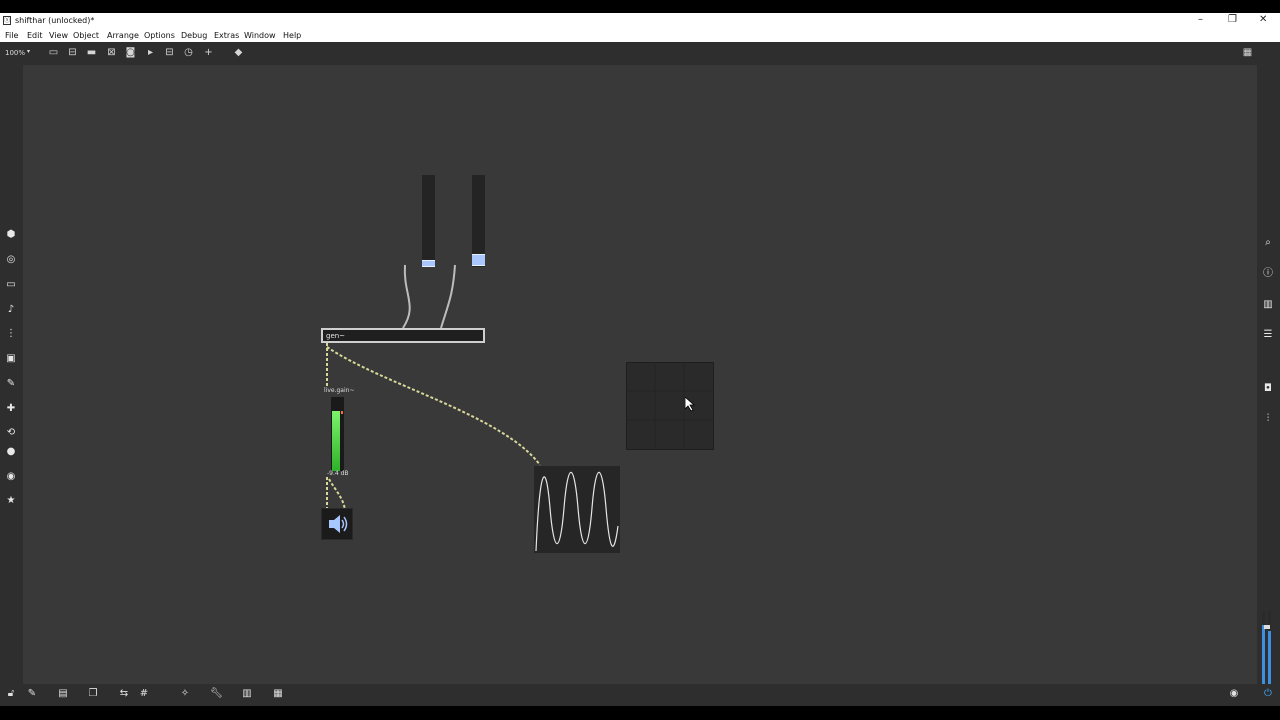  I want to click on patch-icon: ⇆, so click(124, 694).